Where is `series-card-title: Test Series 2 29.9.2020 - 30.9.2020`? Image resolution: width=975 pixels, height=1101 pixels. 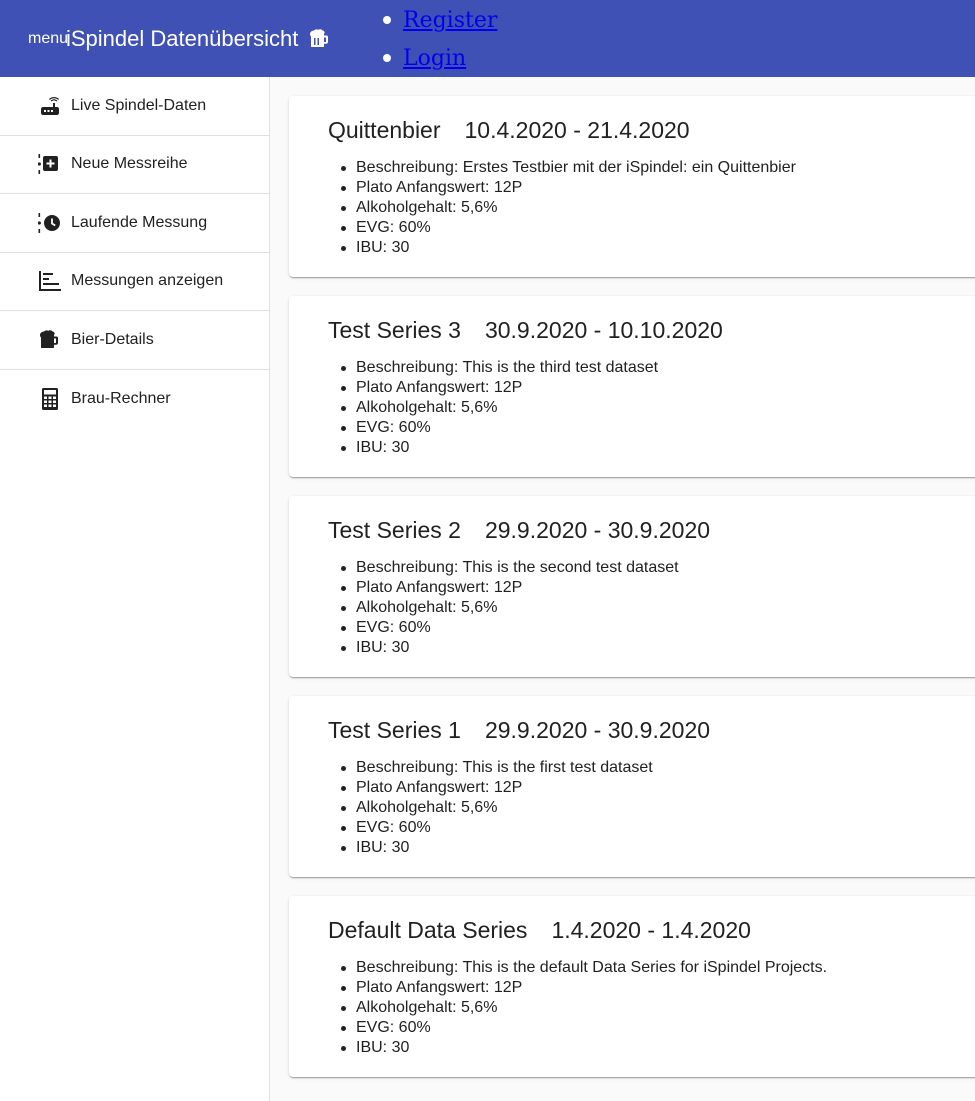 series-card-title: Test Series 2 29.9.2020 - 30.9.2020 is located at coordinates (519, 530).